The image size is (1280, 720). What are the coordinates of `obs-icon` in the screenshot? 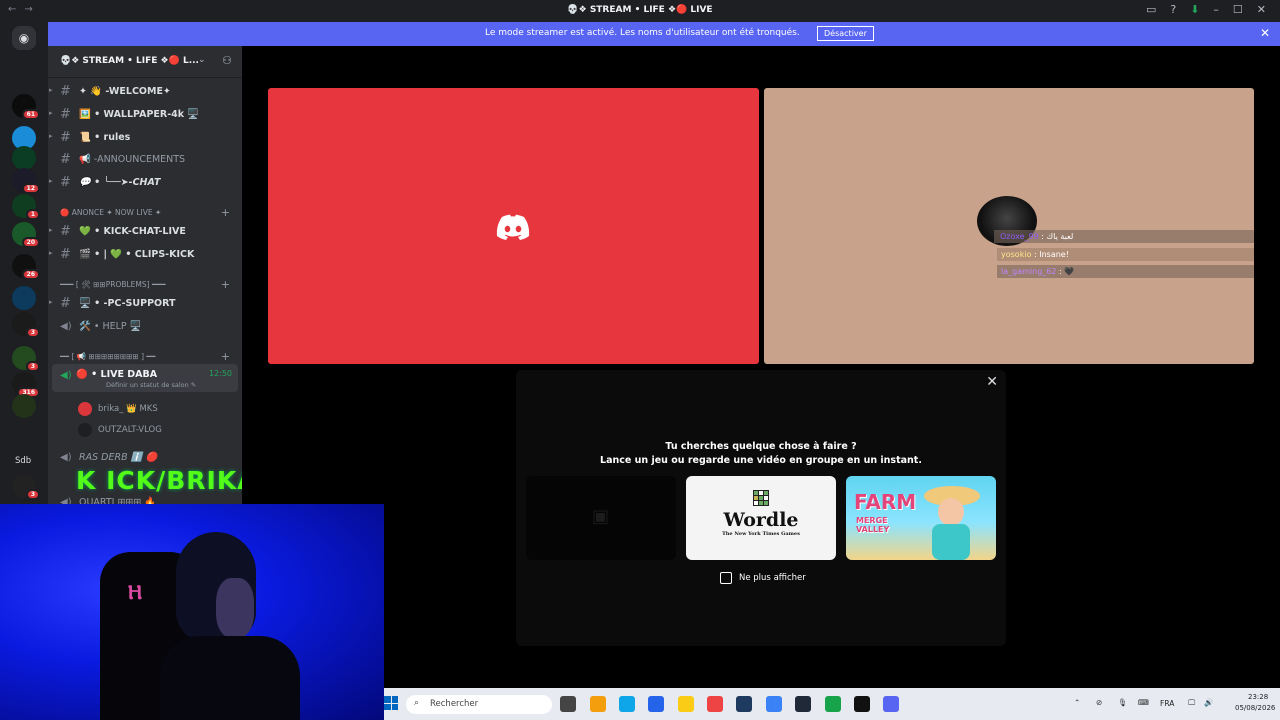 It's located at (803, 704).